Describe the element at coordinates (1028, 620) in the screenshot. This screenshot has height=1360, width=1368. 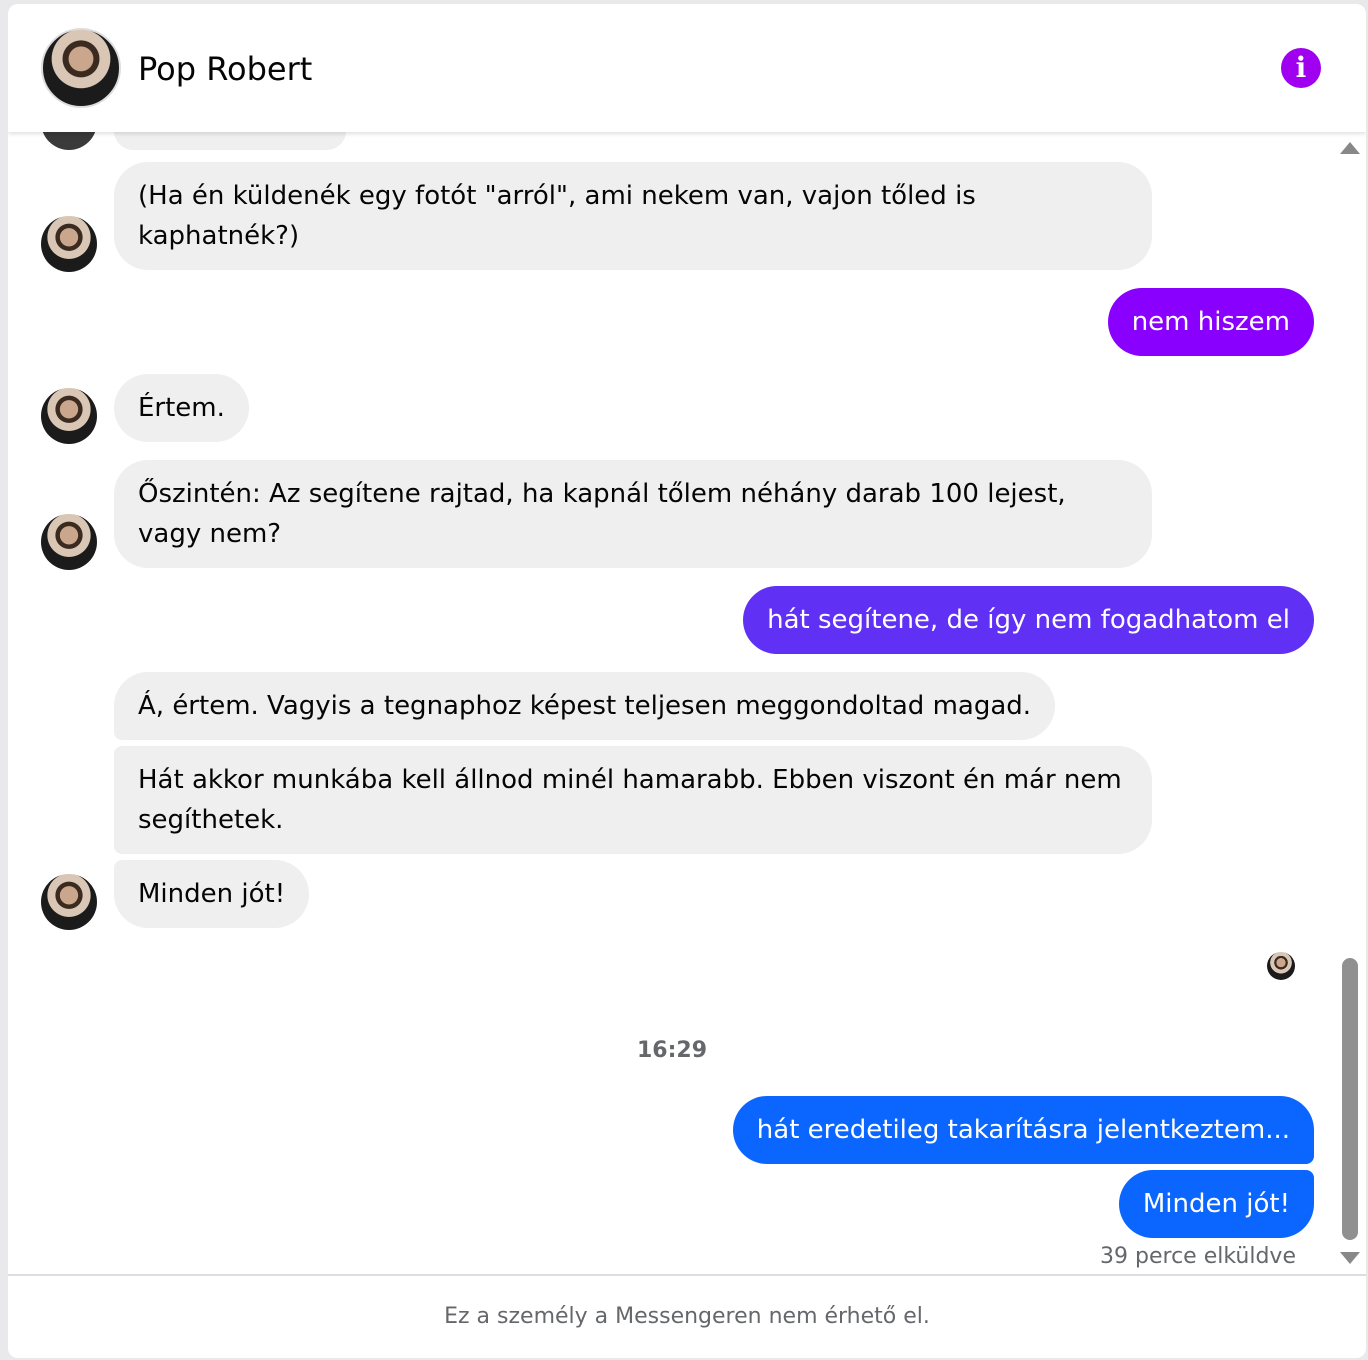
I see `message-outgoing: hát segítene, de így nem fogadhatom el` at that location.